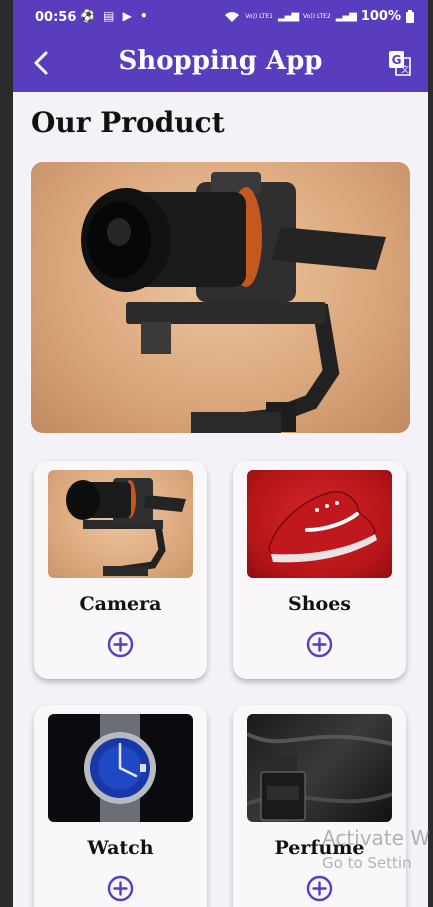 The height and width of the screenshot is (907, 433). Describe the element at coordinates (319, 524) in the screenshot. I see `shoes-image` at that location.